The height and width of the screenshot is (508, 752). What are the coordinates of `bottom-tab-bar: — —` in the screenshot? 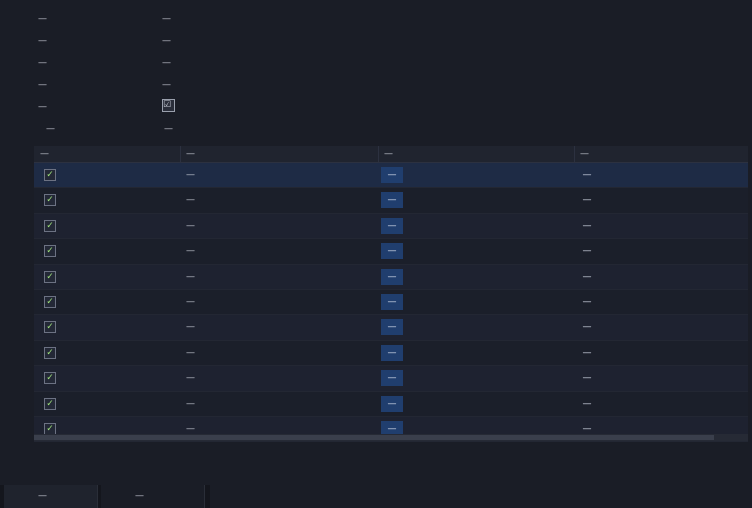 It's located at (105, 496).